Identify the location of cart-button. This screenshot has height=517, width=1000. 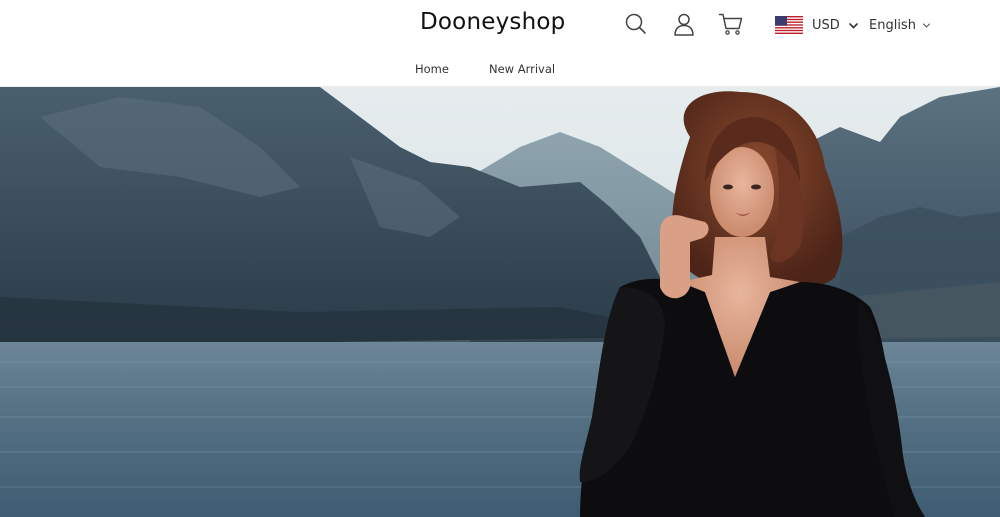
(731, 24).